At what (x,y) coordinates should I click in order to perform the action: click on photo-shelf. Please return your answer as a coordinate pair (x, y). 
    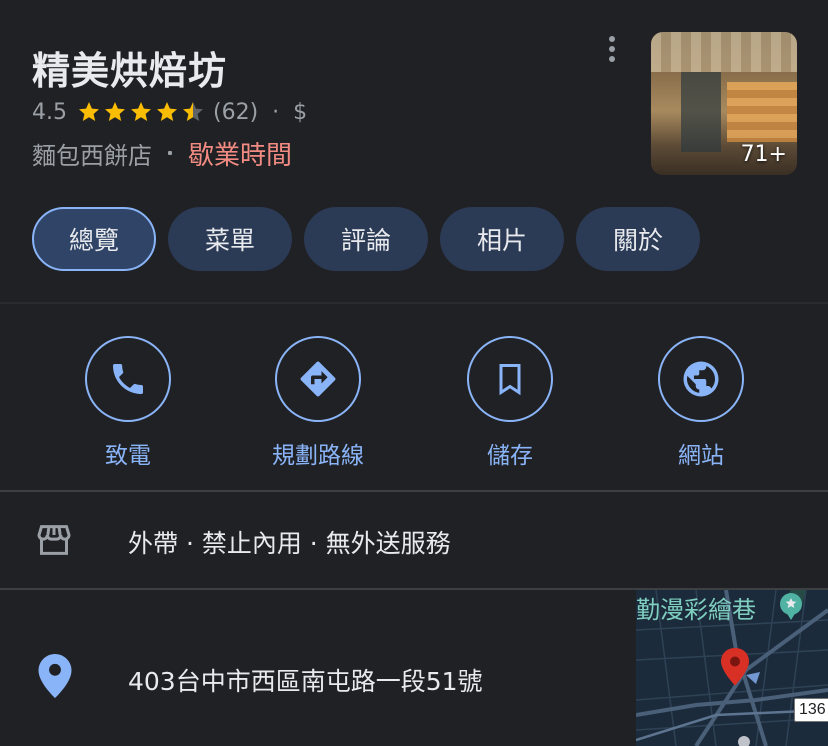
    Looking at the image, I should click on (762, 112).